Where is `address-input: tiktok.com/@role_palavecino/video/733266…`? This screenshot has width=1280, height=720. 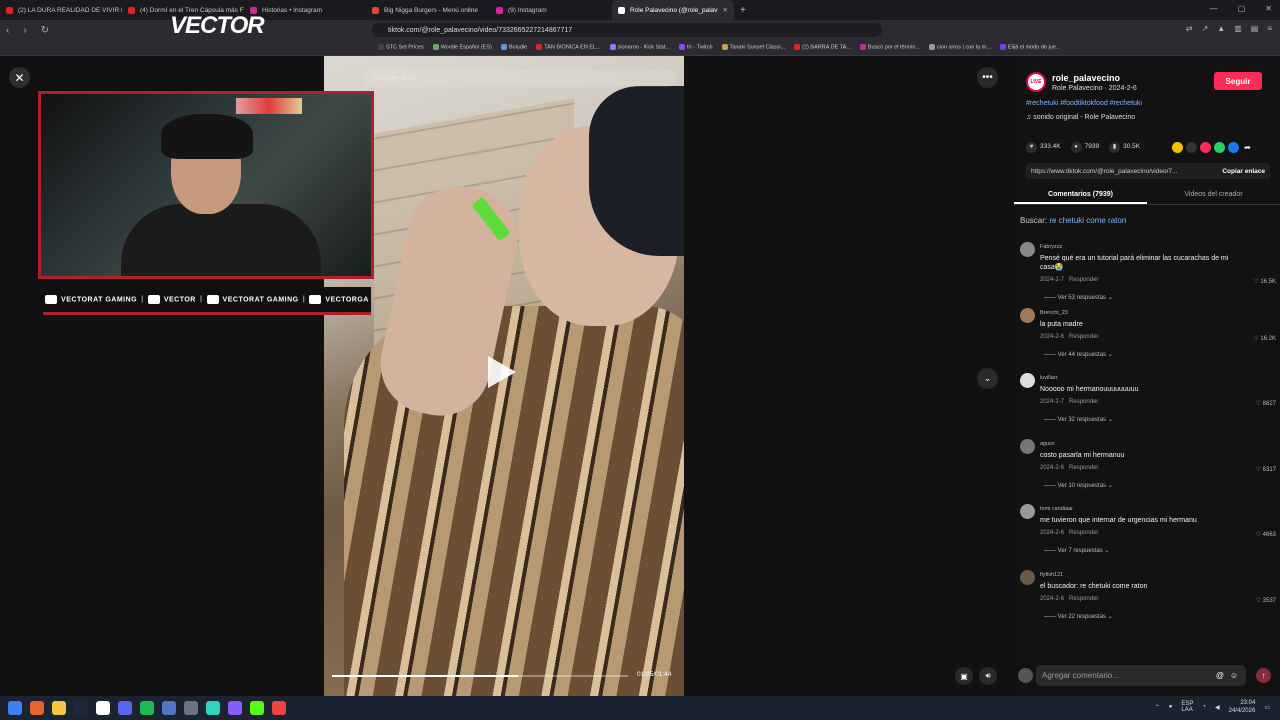
address-input: tiktok.com/@role_palavecino/video/733266… is located at coordinates (627, 30).